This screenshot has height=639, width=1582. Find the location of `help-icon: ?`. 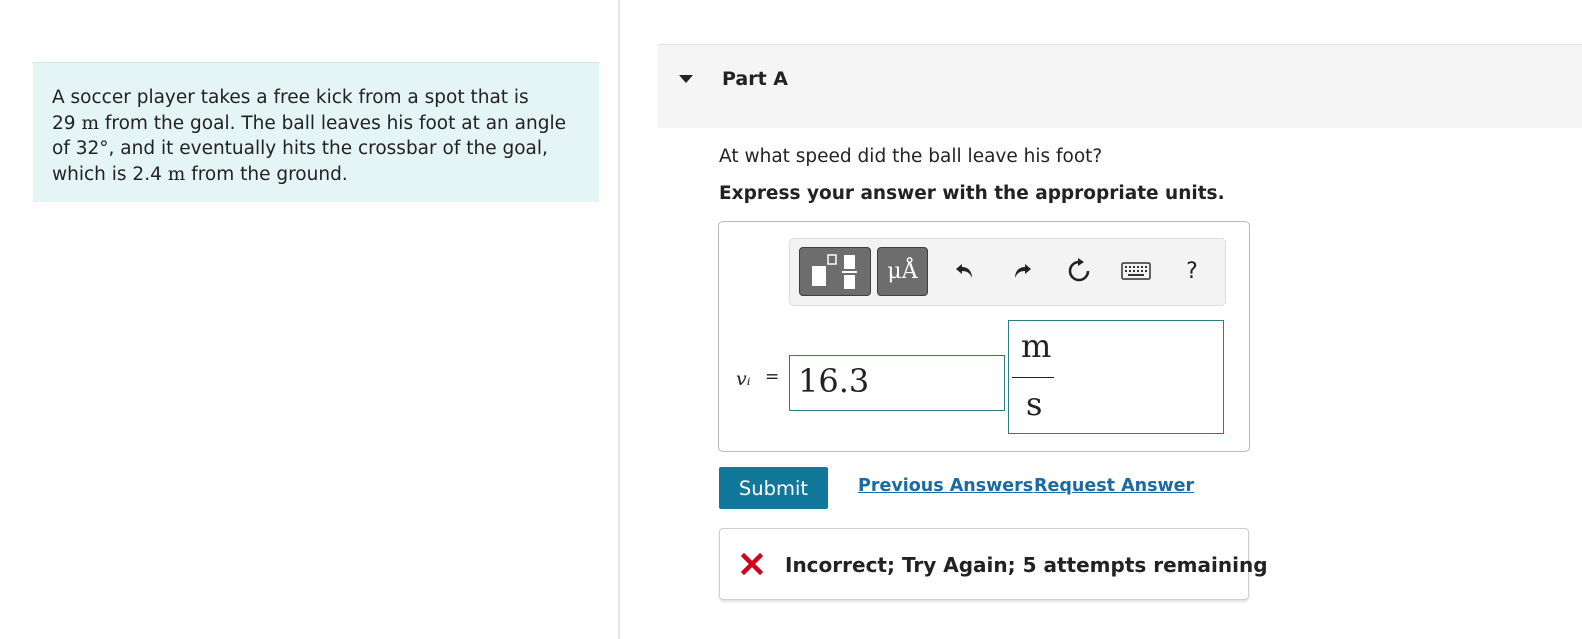

help-icon: ? is located at coordinates (1192, 271).